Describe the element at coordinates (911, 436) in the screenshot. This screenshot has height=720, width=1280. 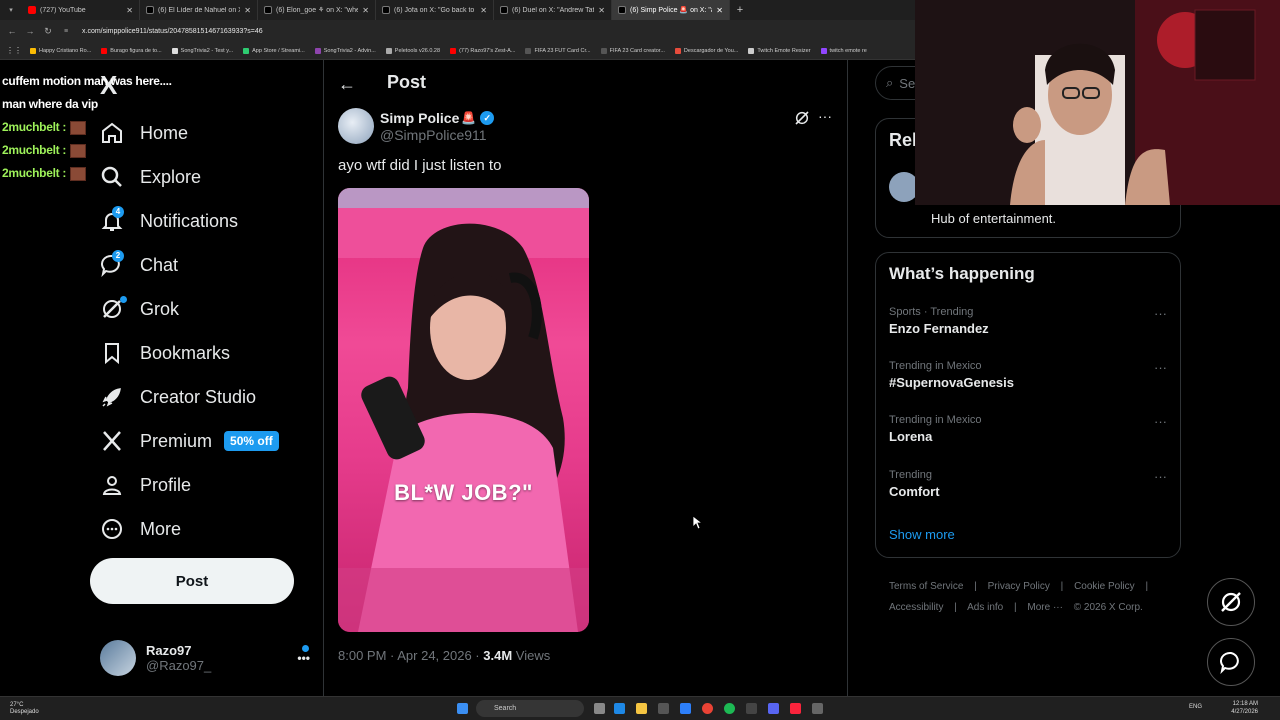
I see `trend-name: Lorena` at that location.